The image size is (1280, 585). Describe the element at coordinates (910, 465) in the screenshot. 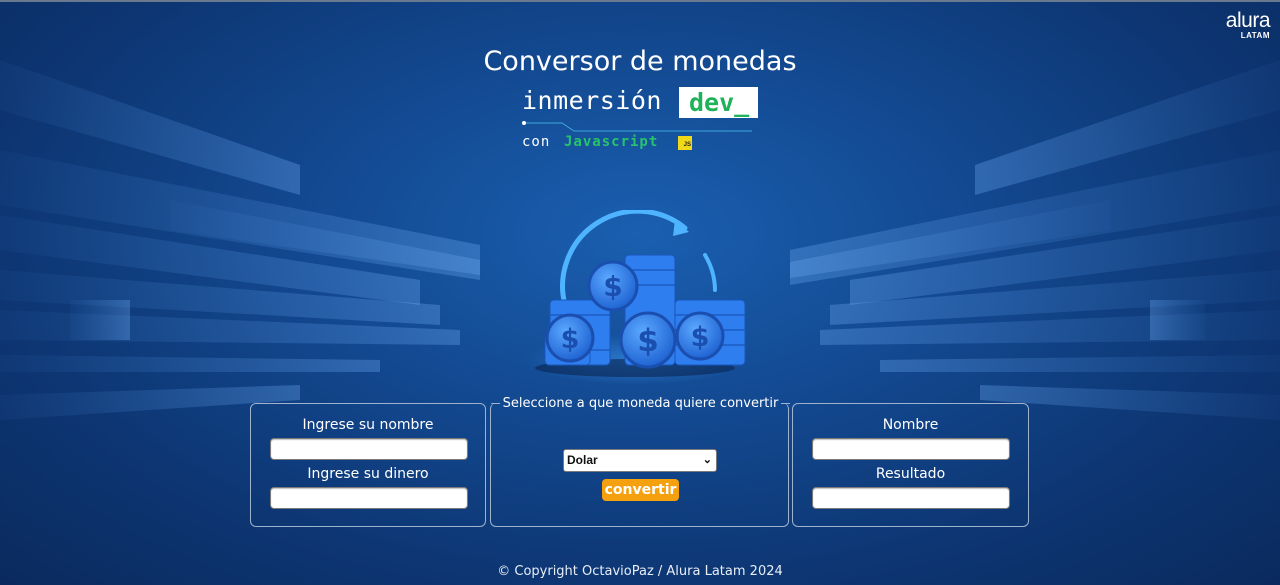

I see `result-panel: Nombre Resultado` at that location.